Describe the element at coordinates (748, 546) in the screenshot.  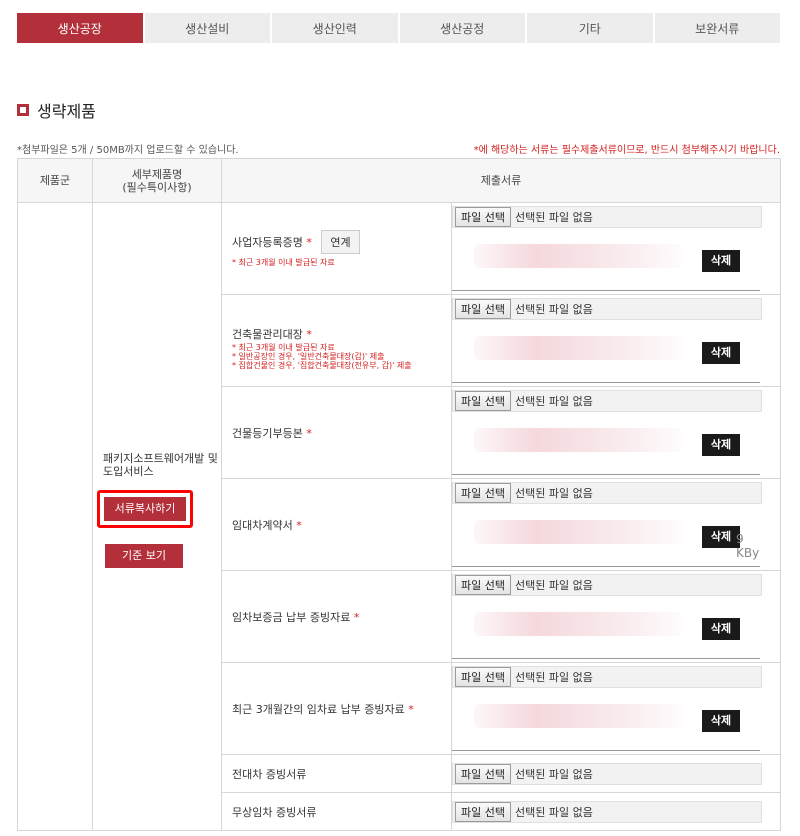
I see `file-size-text: 9 KBy` at that location.